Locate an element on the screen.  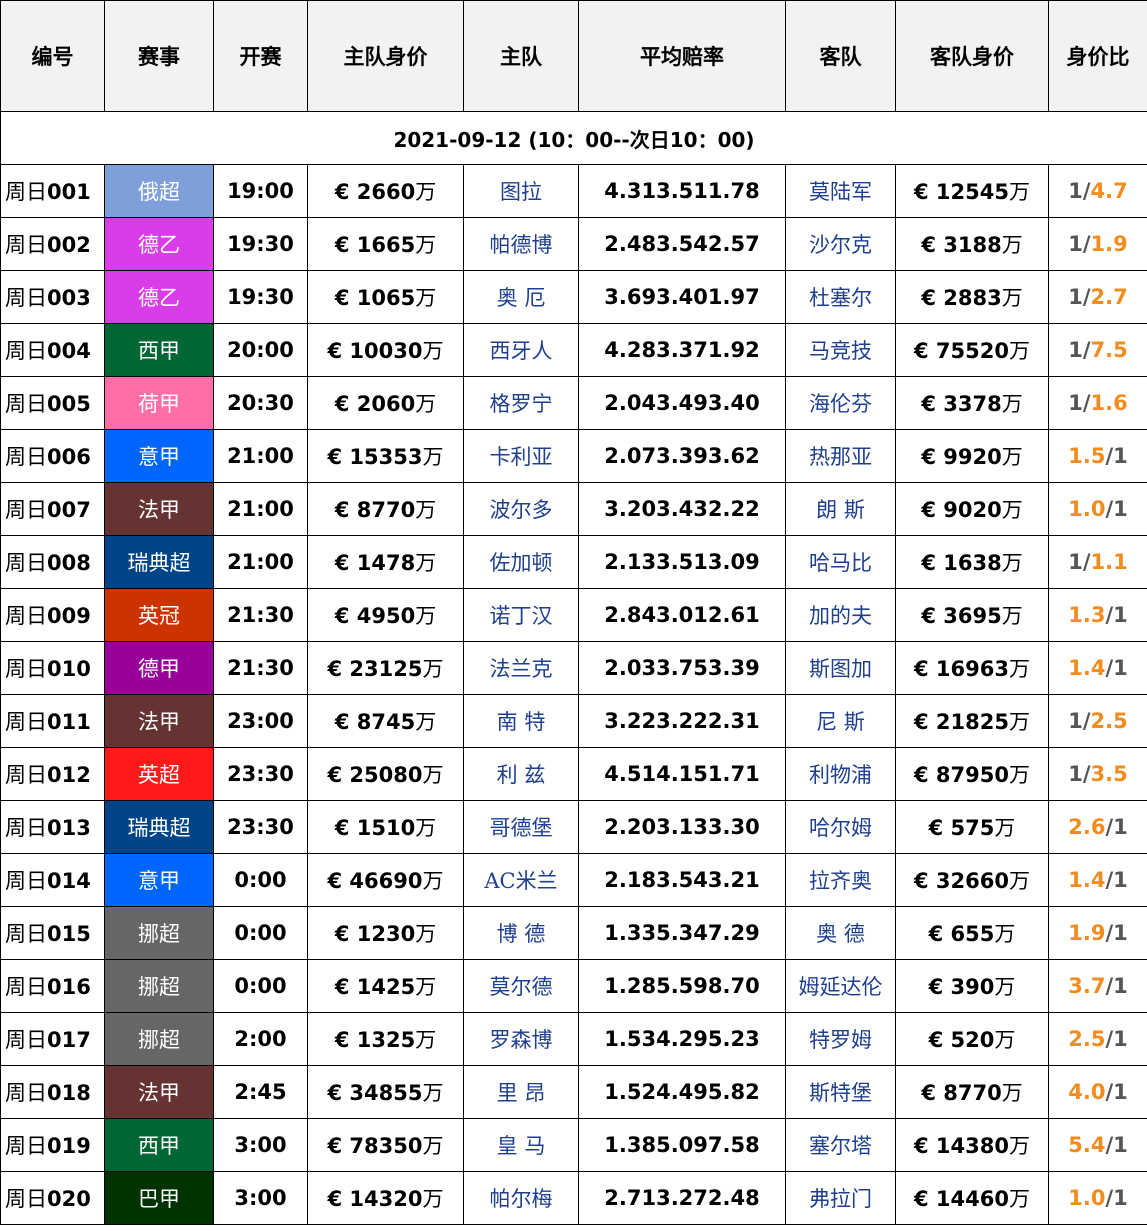
average-odds: 1.285.598.70 is located at coordinates (682, 986).